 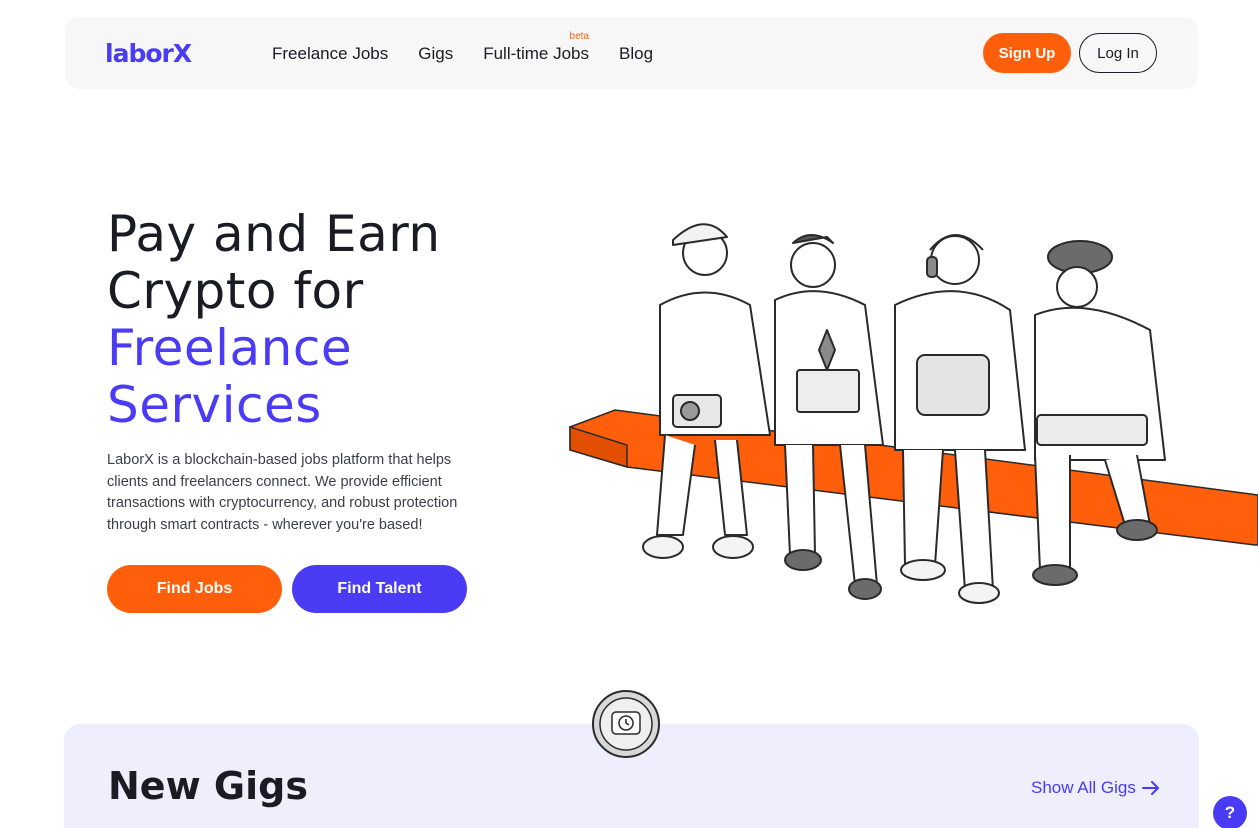 I want to click on arrow-right-icon, so click(x=1150, y=788).